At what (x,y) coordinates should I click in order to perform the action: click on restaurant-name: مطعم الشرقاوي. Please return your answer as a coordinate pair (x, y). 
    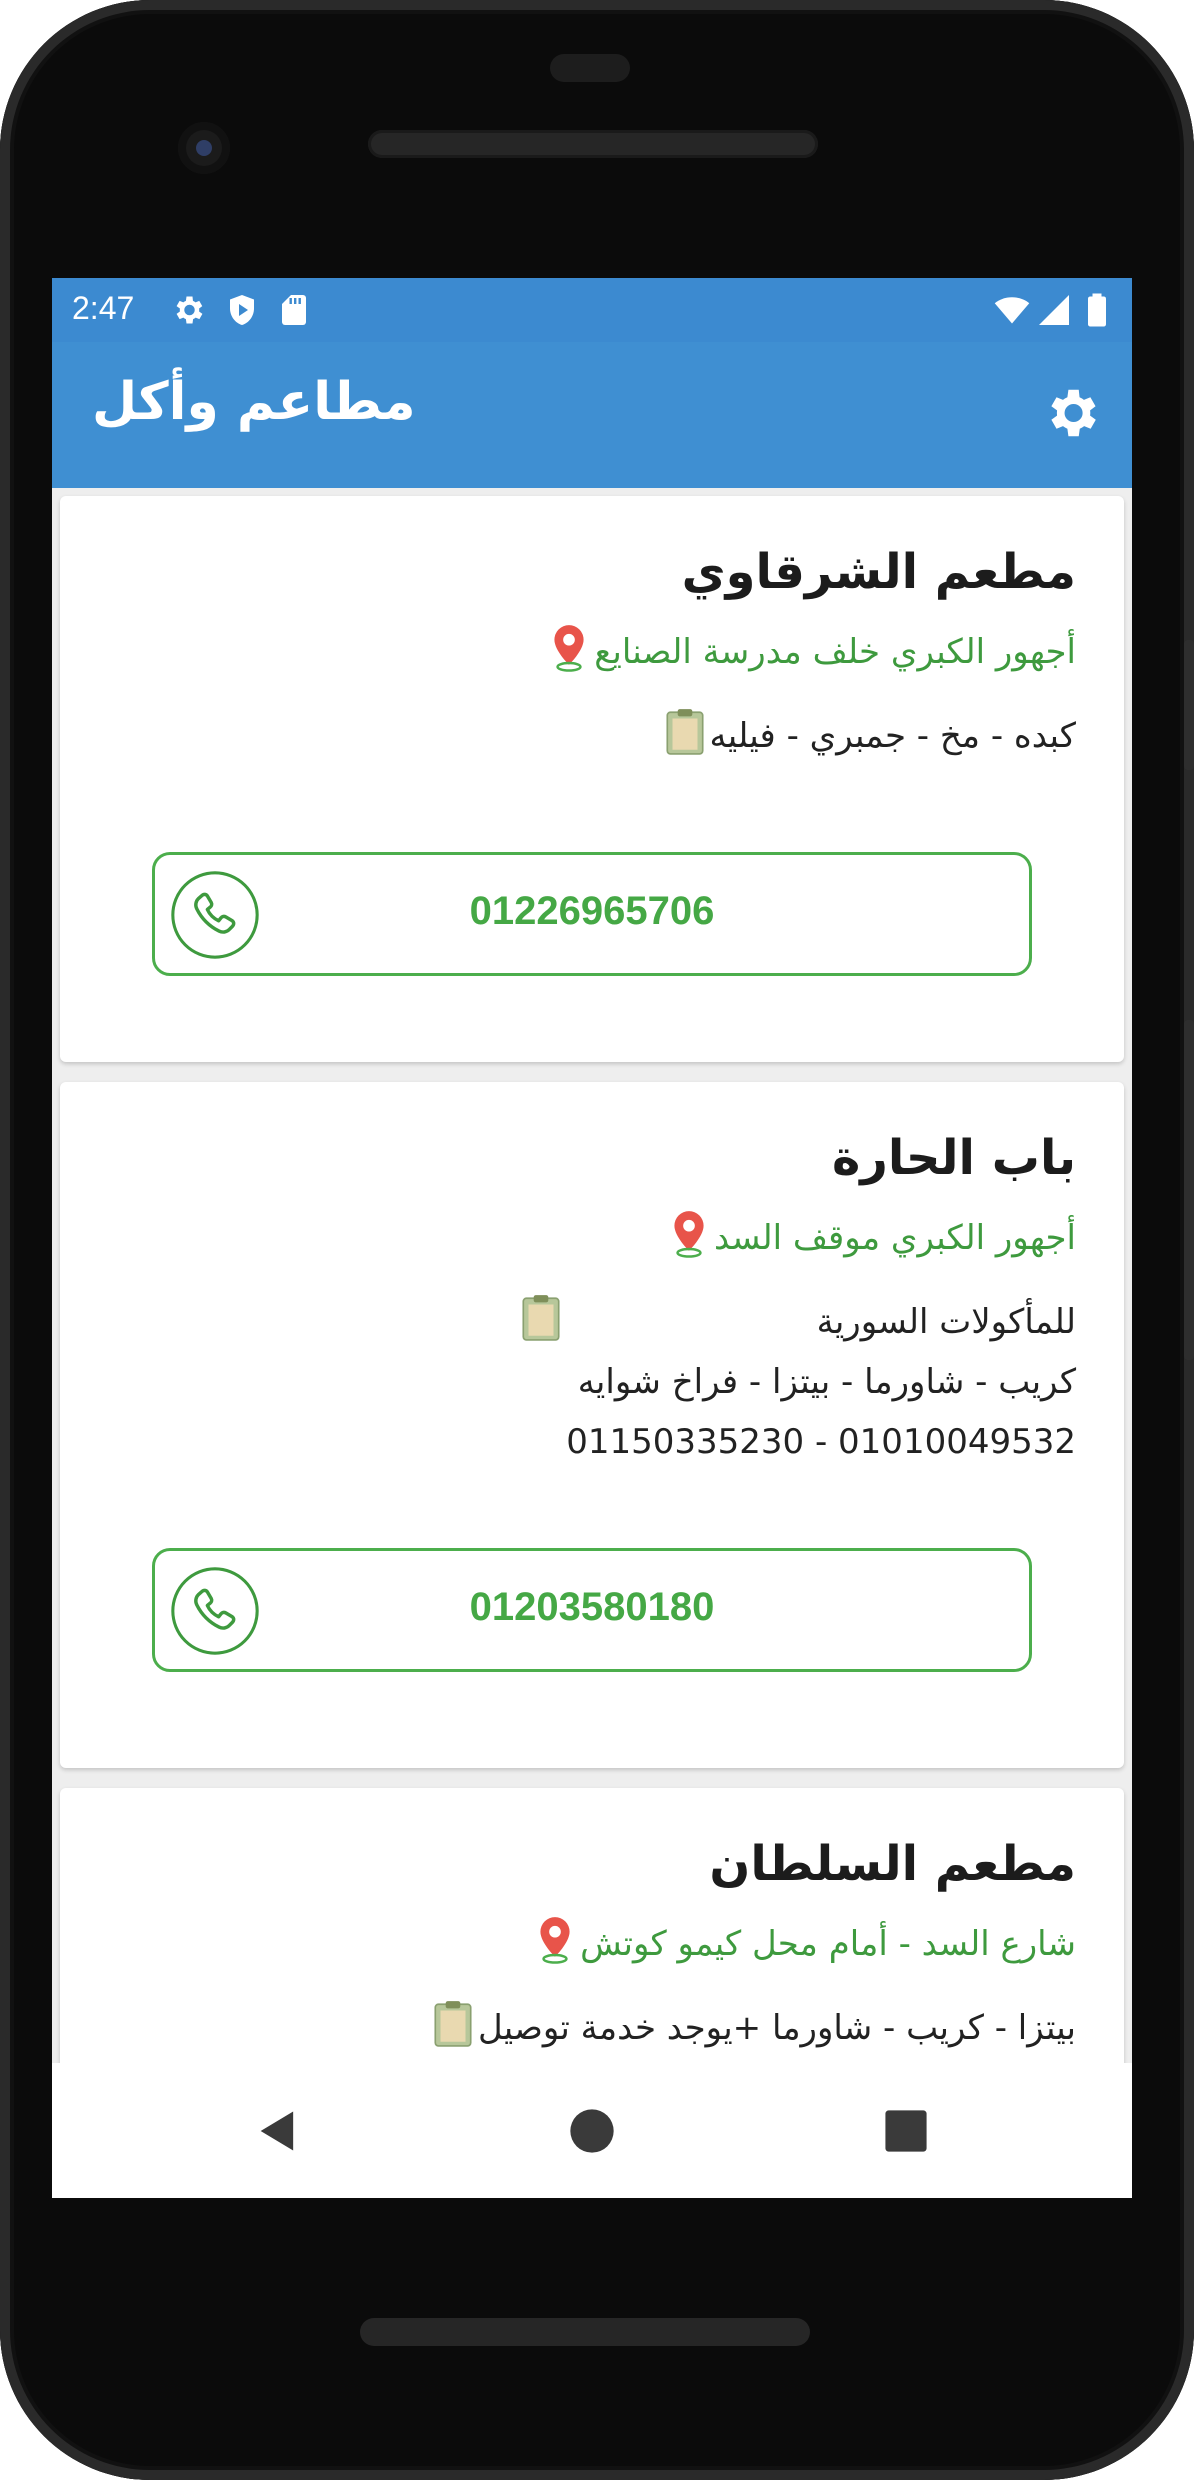
    Looking at the image, I should click on (878, 572).